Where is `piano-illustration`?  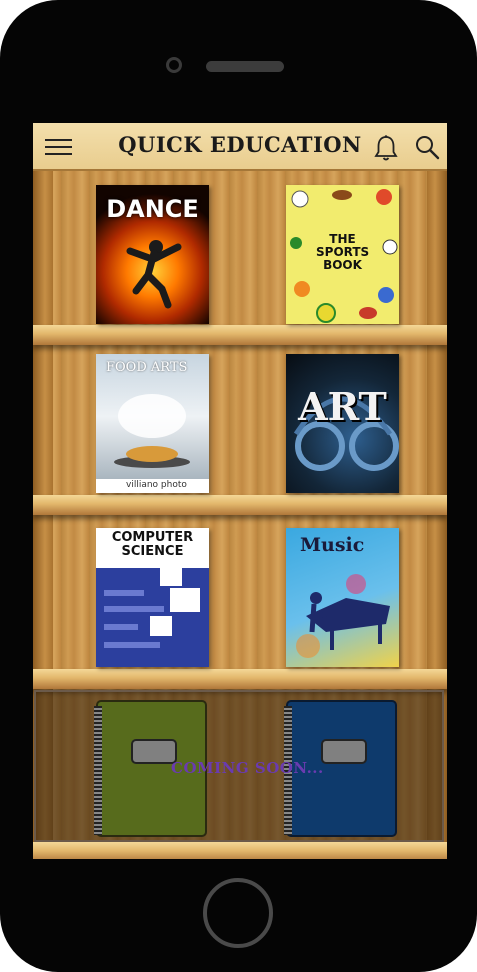 piano-illustration is located at coordinates (343, 616).